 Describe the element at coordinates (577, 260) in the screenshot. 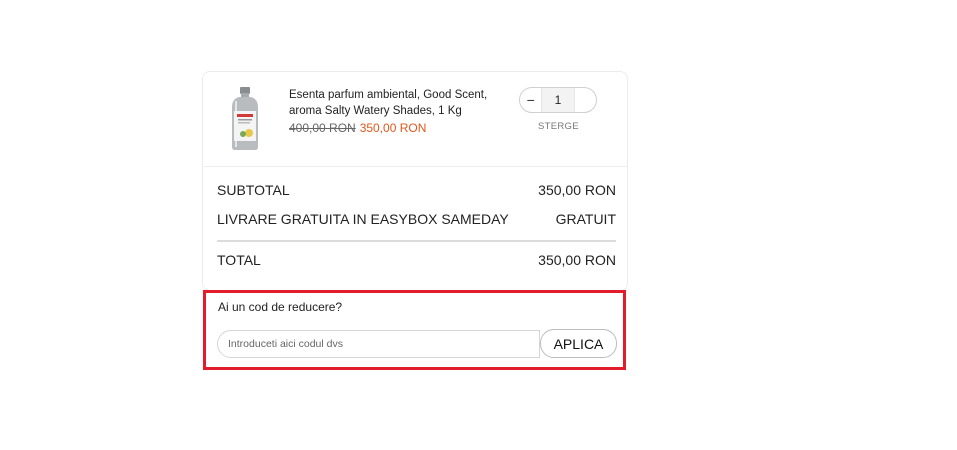

I see `total-value: 350,00 RON` at that location.